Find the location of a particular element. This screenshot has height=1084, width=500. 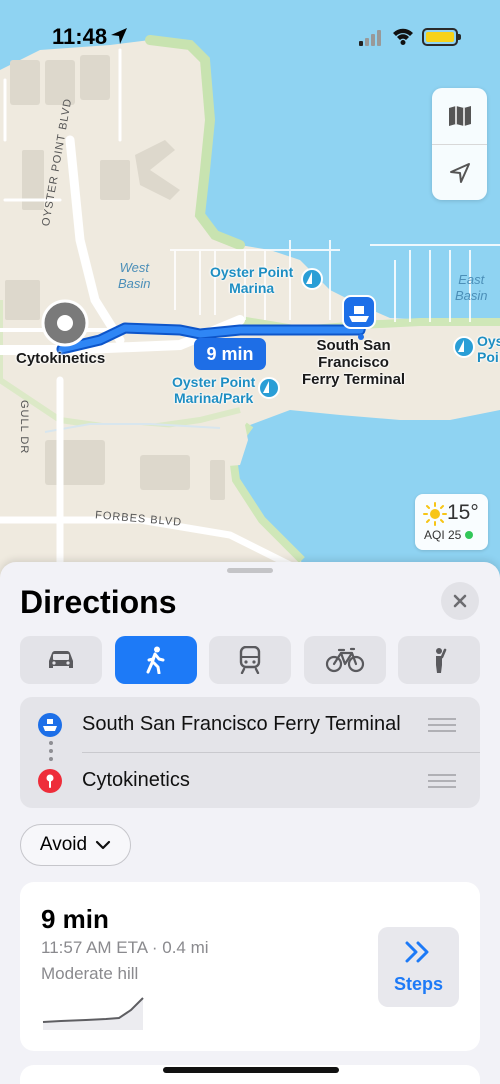

map-mode-button is located at coordinates (459, 116).